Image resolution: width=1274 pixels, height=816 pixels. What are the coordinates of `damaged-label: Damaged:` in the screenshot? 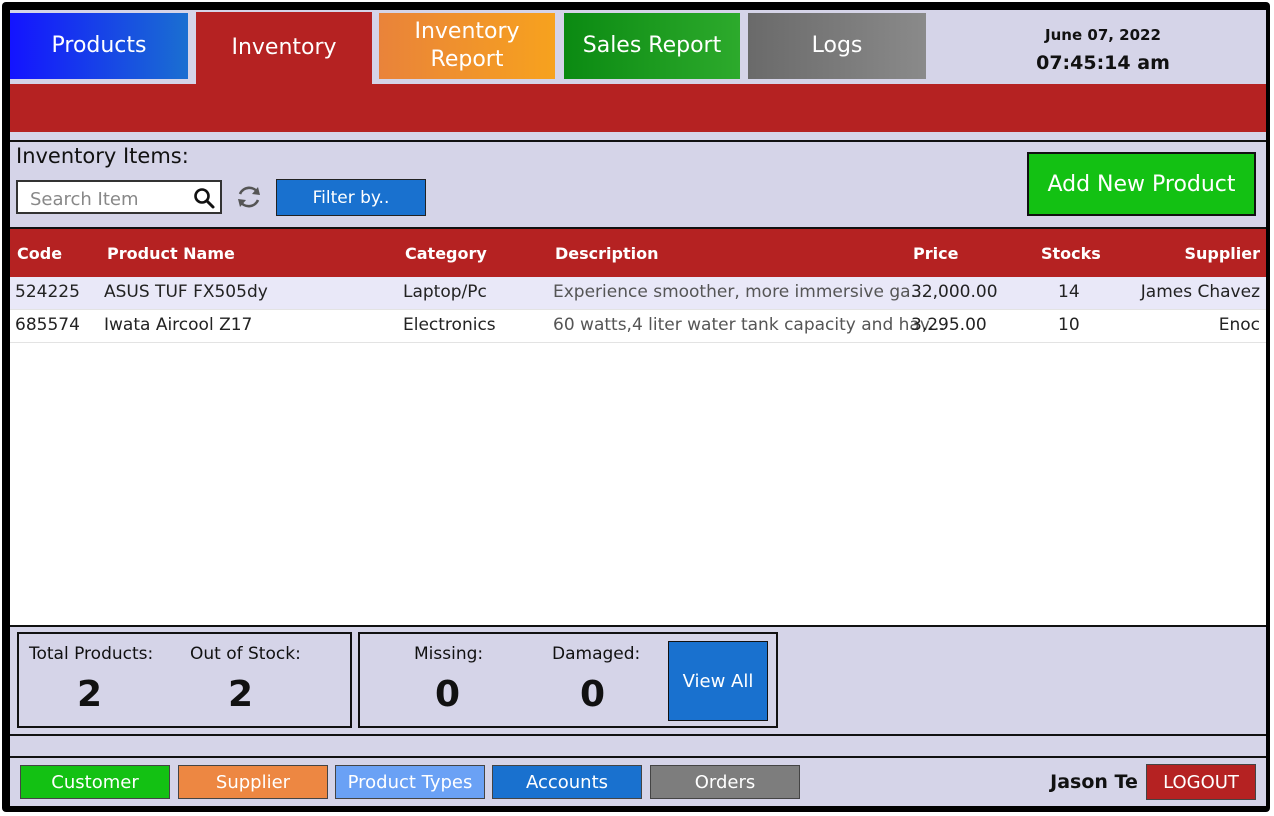 It's located at (596, 654).